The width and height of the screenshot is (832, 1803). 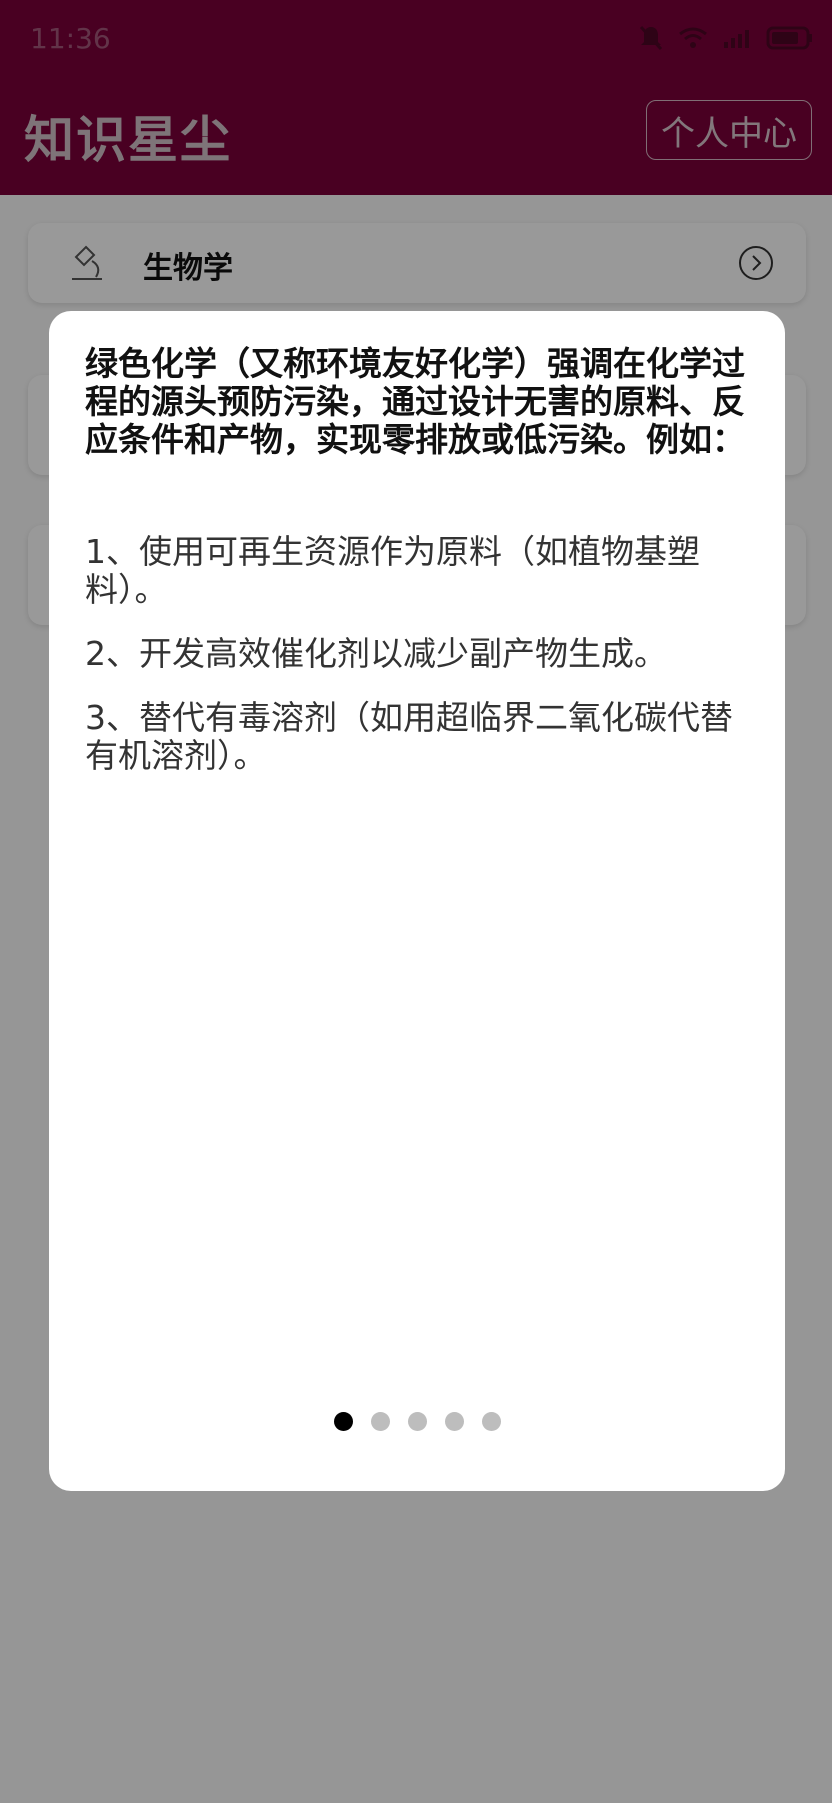 I want to click on page-indicator, so click(x=417, y=1421).